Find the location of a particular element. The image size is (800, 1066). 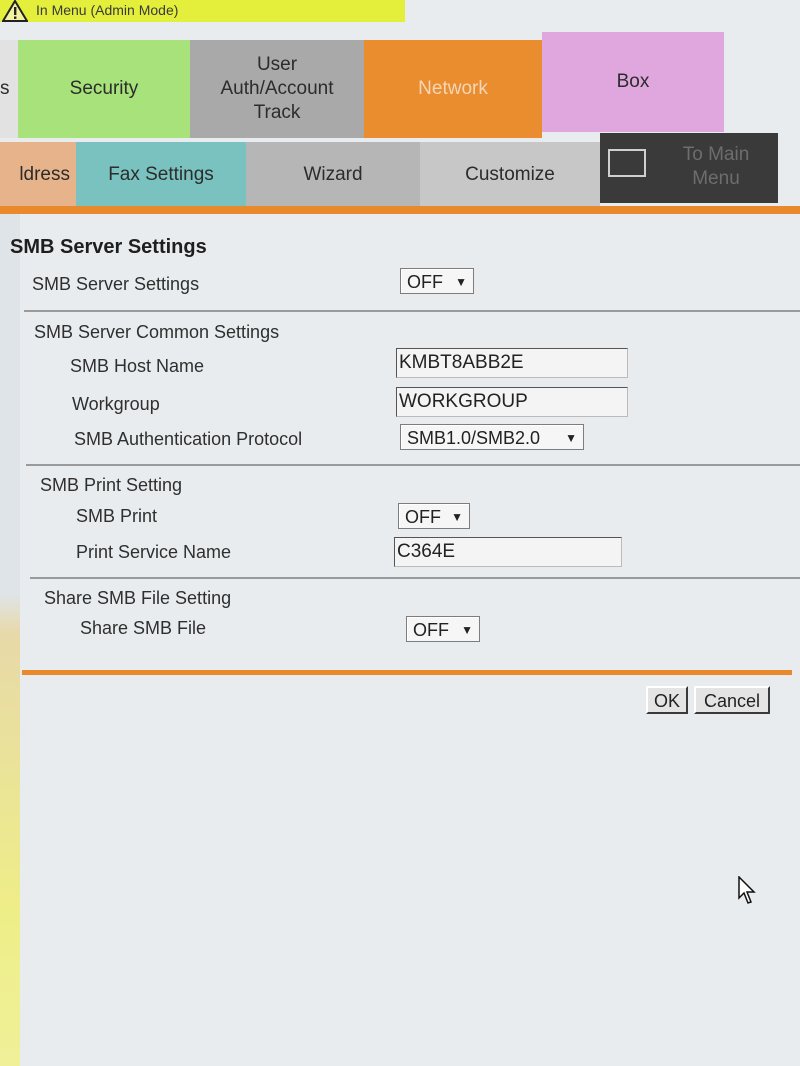

tab-user-label: User Auth/Account Track is located at coordinates (277, 88).